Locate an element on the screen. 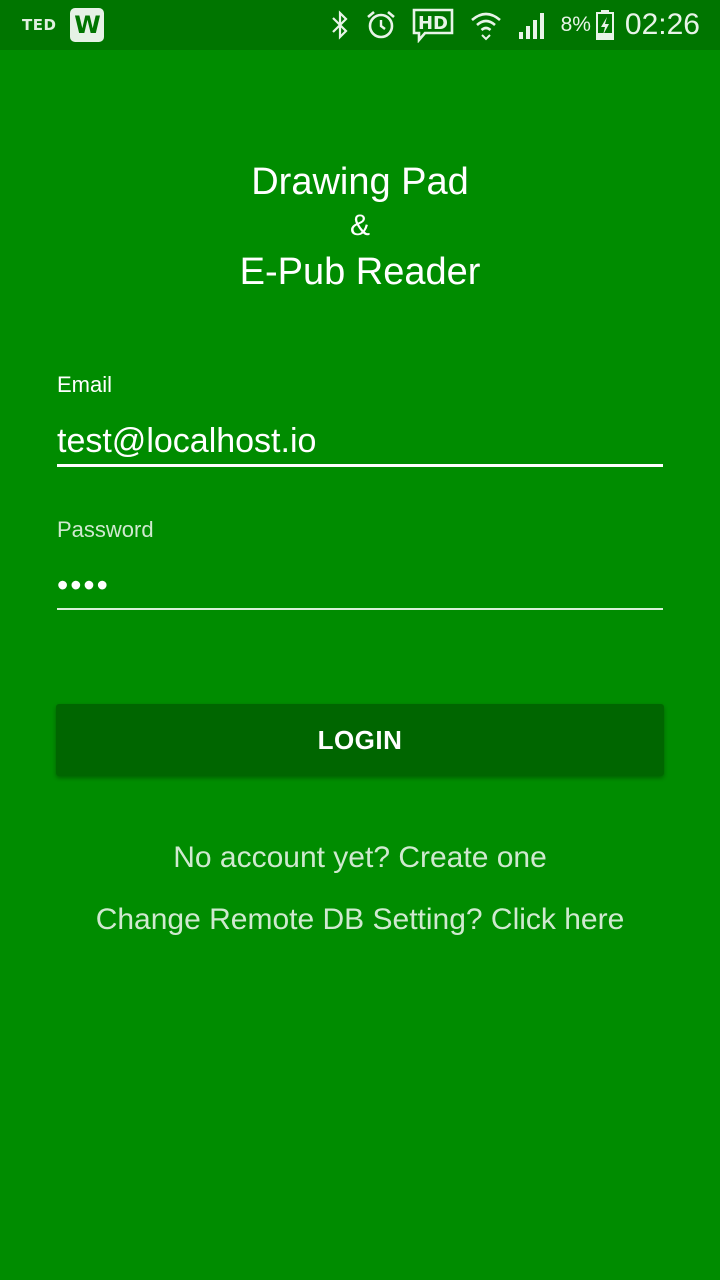 The image size is (720, 1280). svg-text: HD is located at coordinates (433, 23).